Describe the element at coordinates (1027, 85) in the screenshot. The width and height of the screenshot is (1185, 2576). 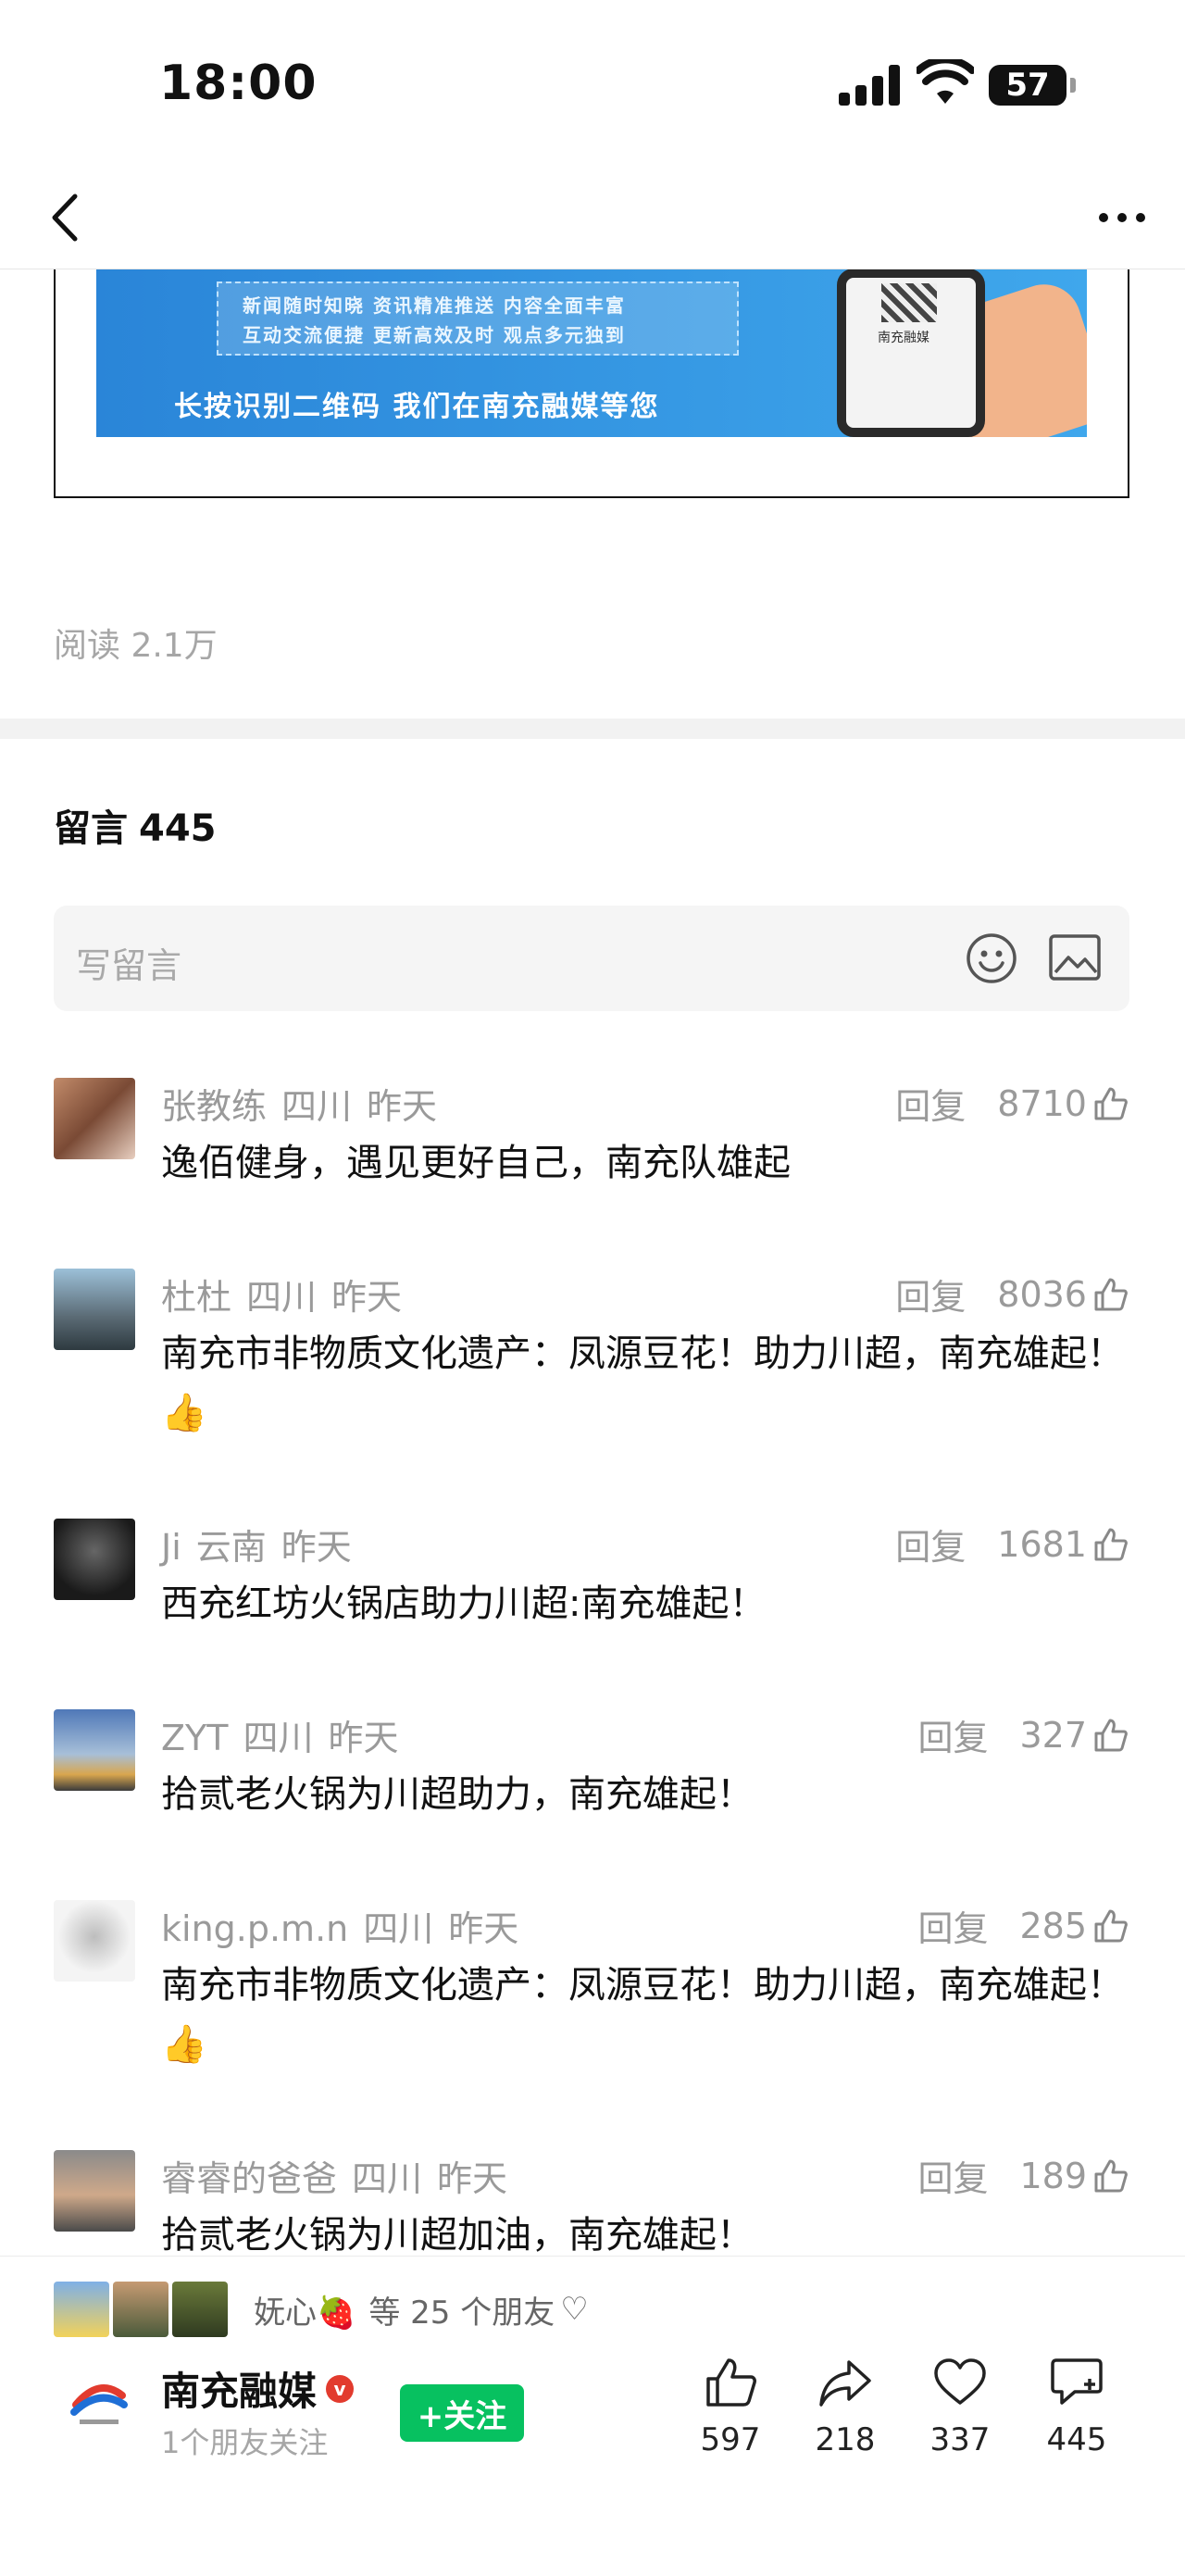
I see `battery-icon: 57` at that location.